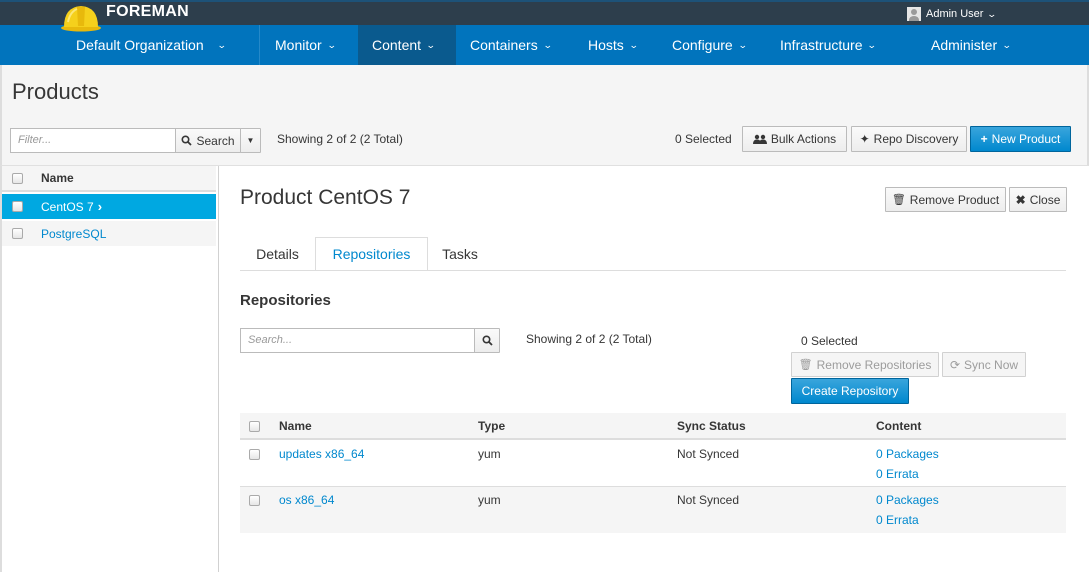  I want to click on search-button: Search, so click(208, 140).